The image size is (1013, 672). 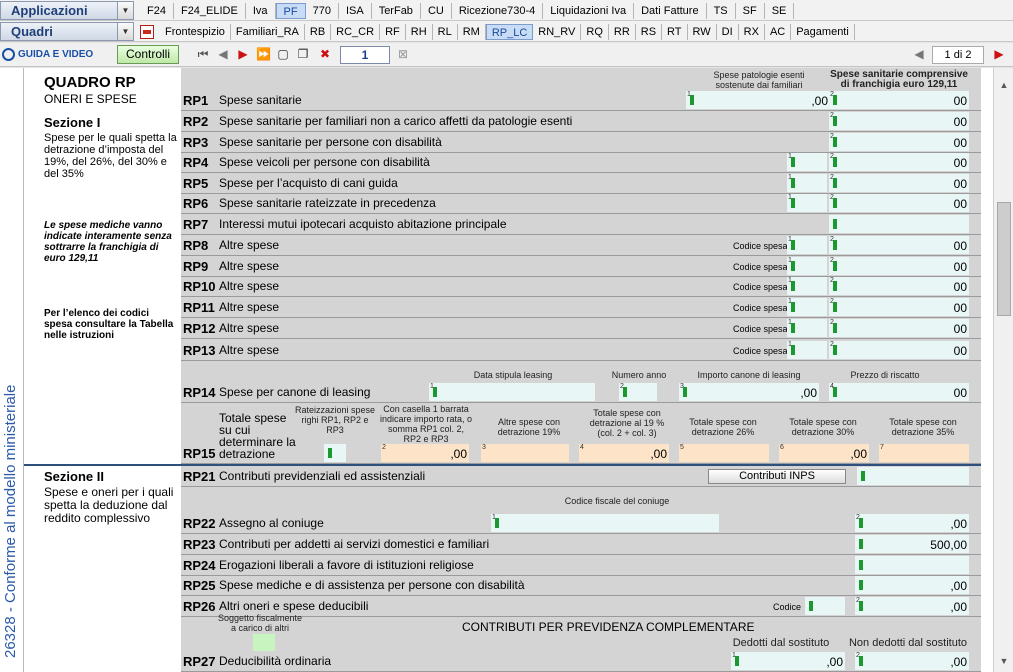 What do you see at coordinates (557, 32) in the screenshot?
I see `tab-rn-rv: RN_RV` at bounding box center [557, 32].